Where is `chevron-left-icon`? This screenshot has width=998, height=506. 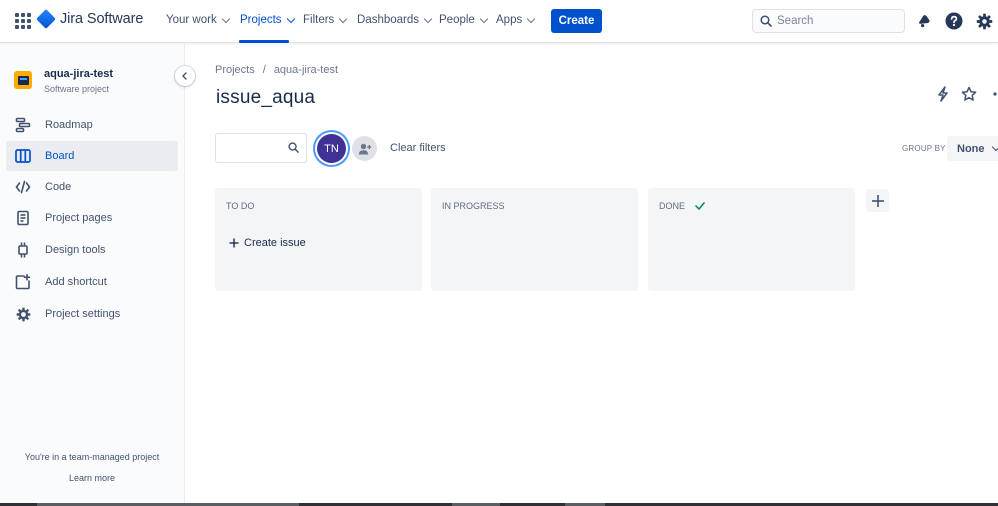 chevron-left-icon is located at coordinates (184, 76).